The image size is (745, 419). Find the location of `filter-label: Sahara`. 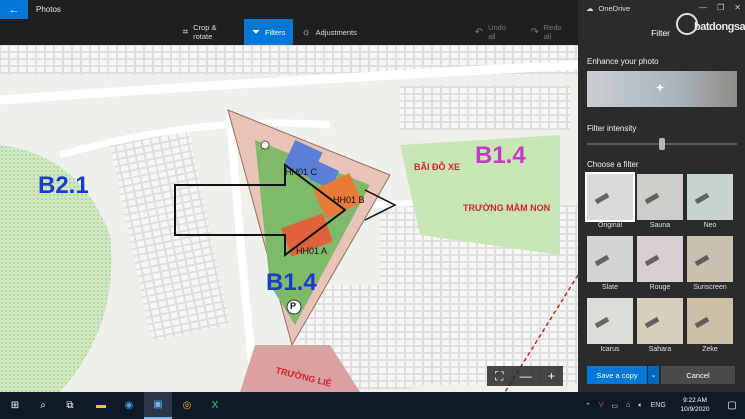

filter-label: Sahara is located at coordinates (660, 349).